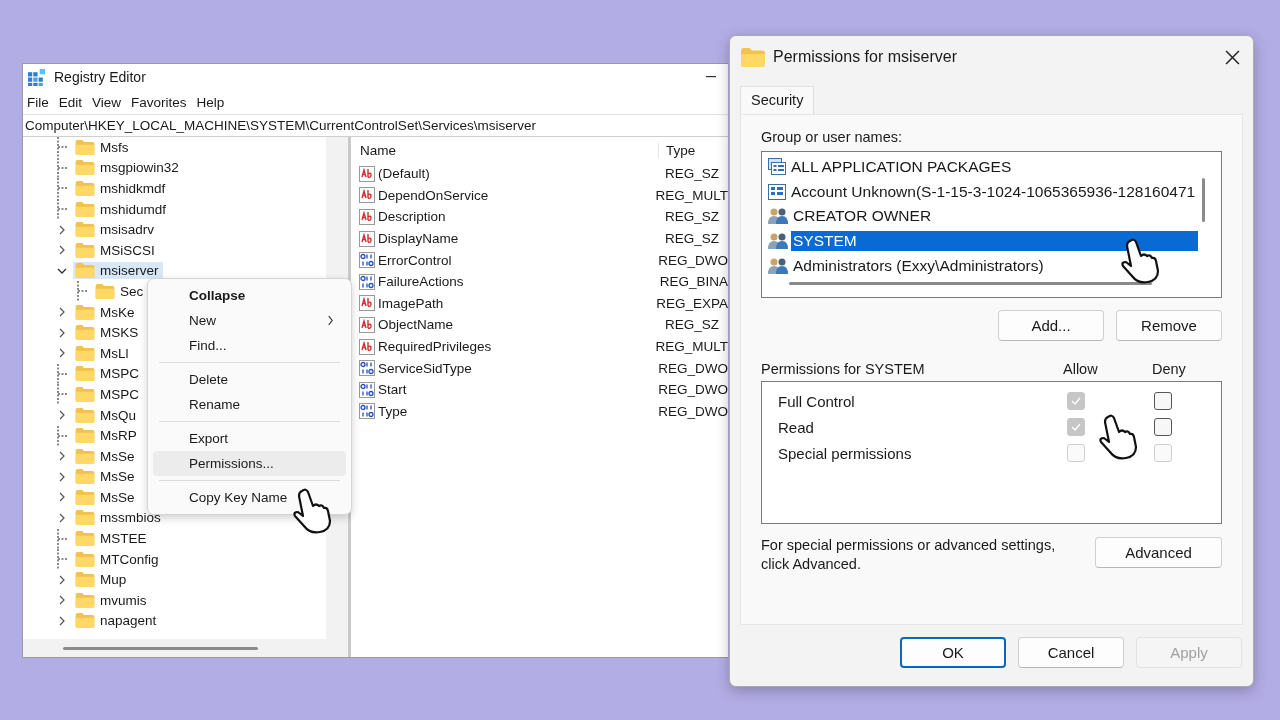 The width and height of the screenshot is (1280, 720). What do you see at coordinates (832, 137) in the screenshot?
I see `group-list-label: Group or user names:` at bounding box center [832, 137].